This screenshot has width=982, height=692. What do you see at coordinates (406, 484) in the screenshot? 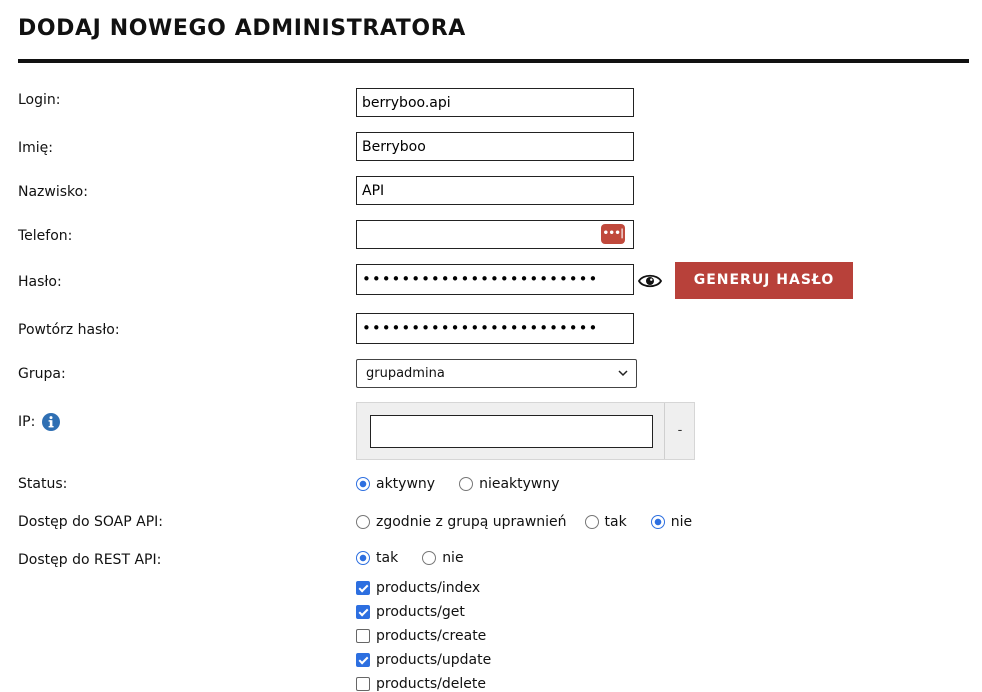
I see `status-option-label: aktywny` at bounding box center [406, 484].